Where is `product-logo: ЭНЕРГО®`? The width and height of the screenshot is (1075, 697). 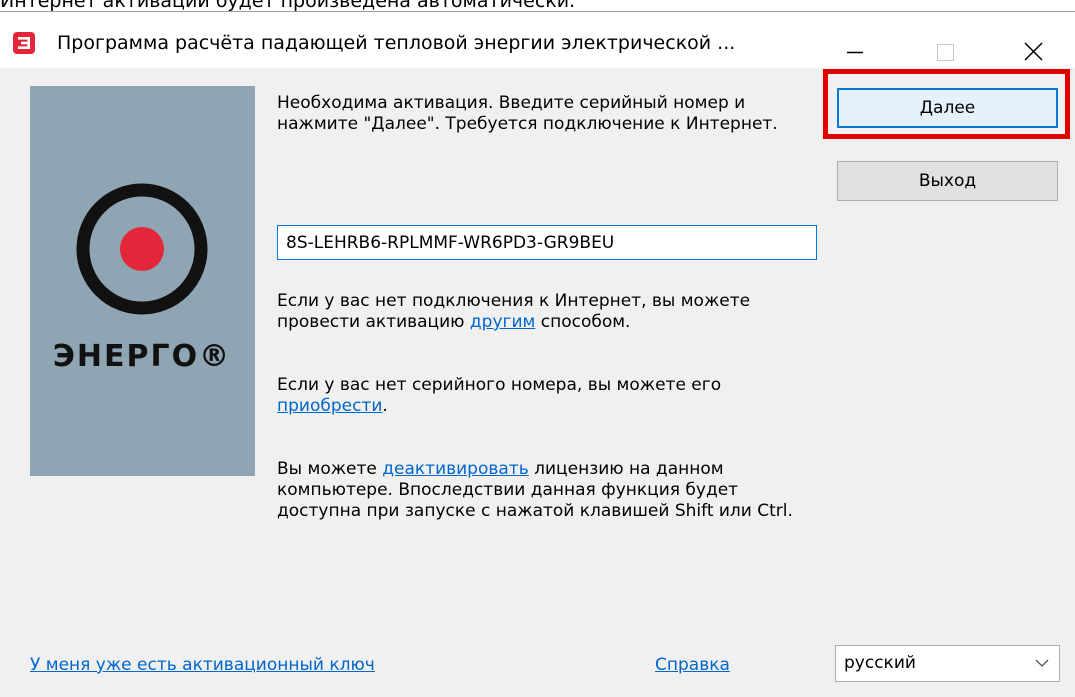
product-logo: ЭНЕРГО® is located at coordinates (142, 281).